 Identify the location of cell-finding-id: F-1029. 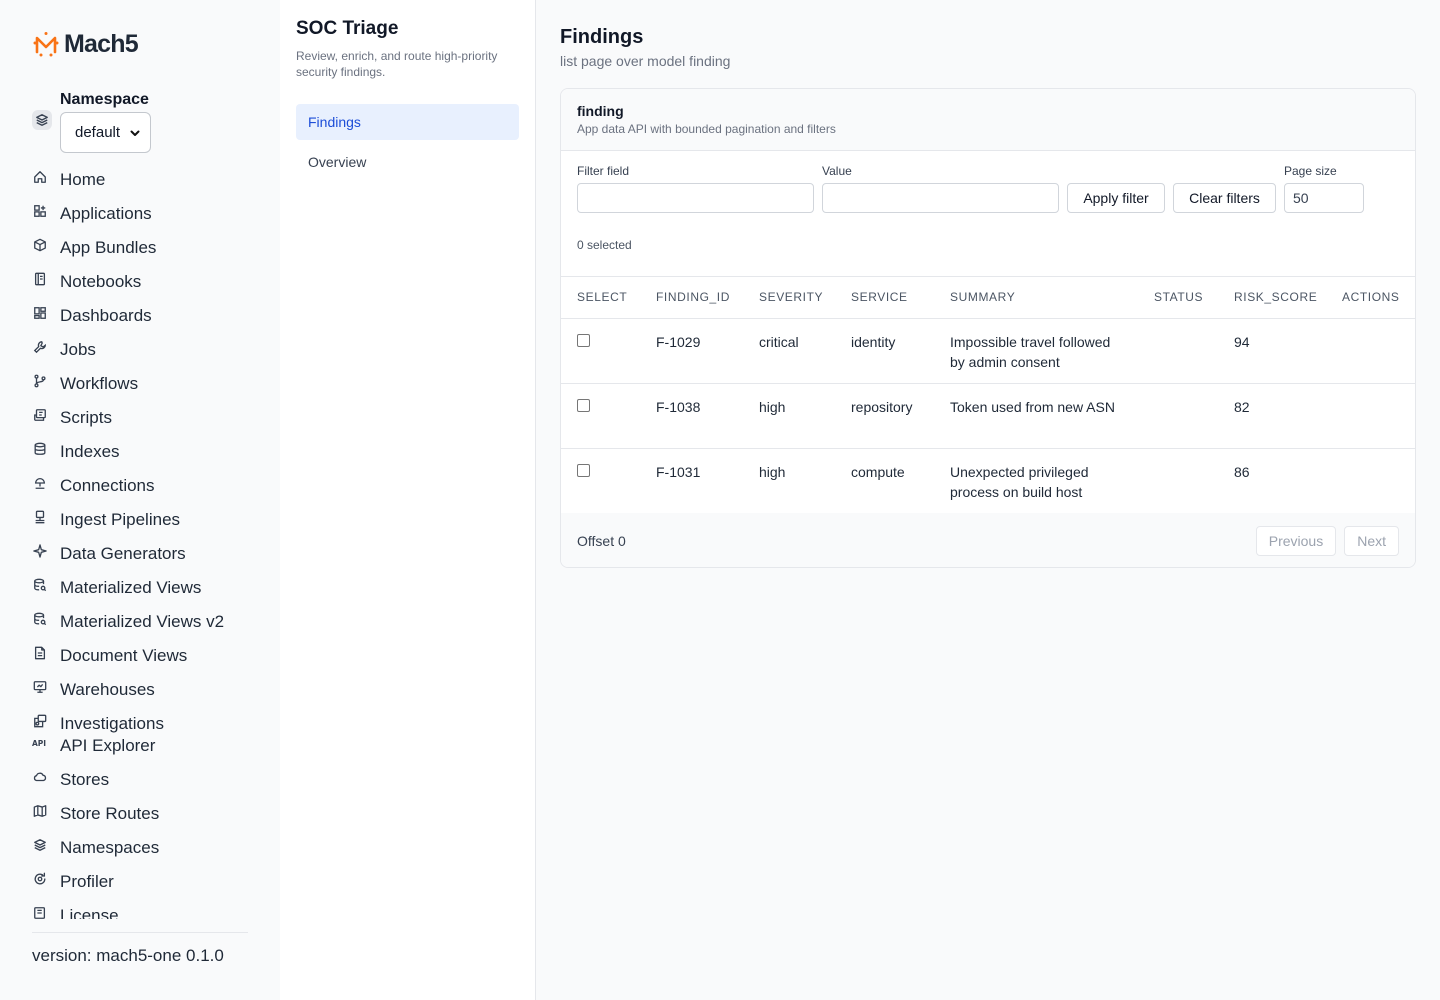
(691, 351).